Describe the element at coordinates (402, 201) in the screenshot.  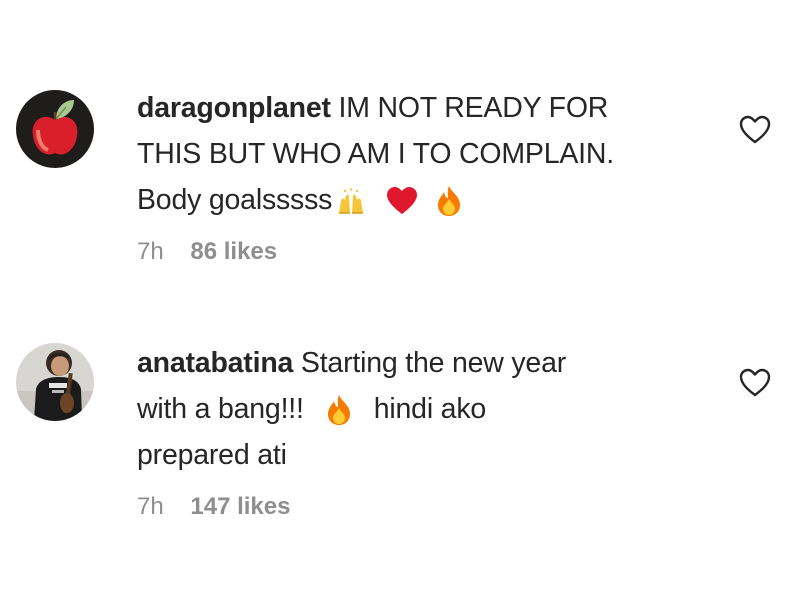
I see `red-heart-emoji` at that location.